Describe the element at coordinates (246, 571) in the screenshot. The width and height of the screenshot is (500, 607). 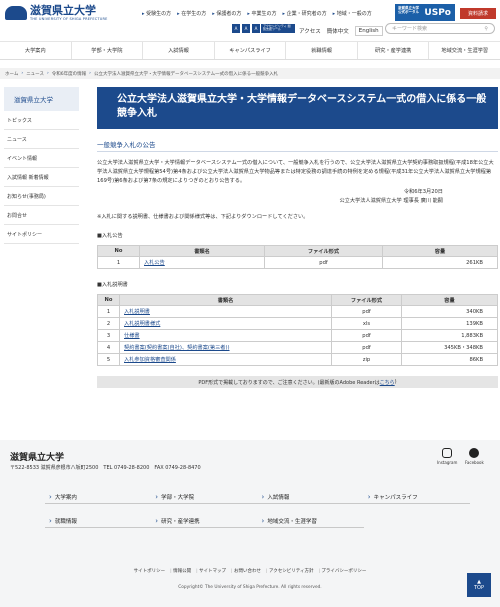
I see `footer-contact: お問い合わせ` at that location.